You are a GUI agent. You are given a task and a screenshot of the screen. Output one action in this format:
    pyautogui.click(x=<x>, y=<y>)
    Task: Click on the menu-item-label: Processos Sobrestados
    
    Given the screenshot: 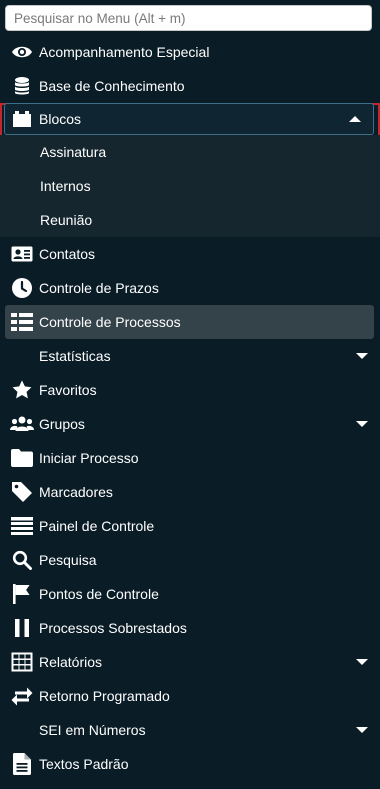 What is the action you would take?
    pyautogui.click(x=113, y=628)
    